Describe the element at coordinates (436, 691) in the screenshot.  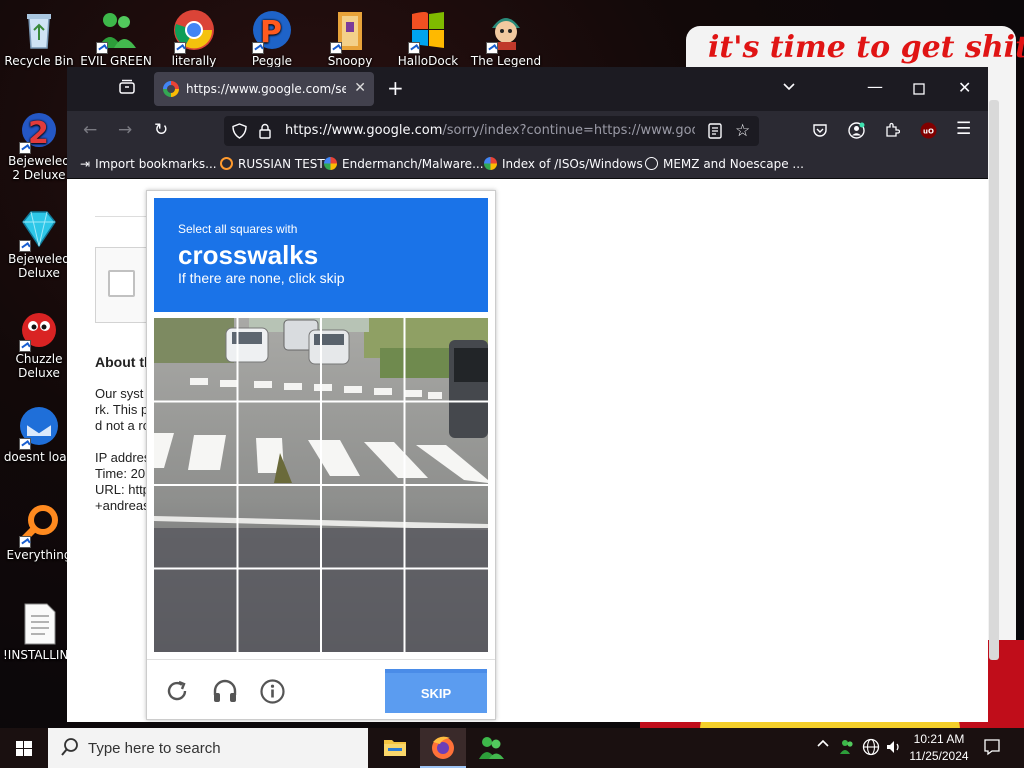
I see `skip-button: SKIP` at that location.